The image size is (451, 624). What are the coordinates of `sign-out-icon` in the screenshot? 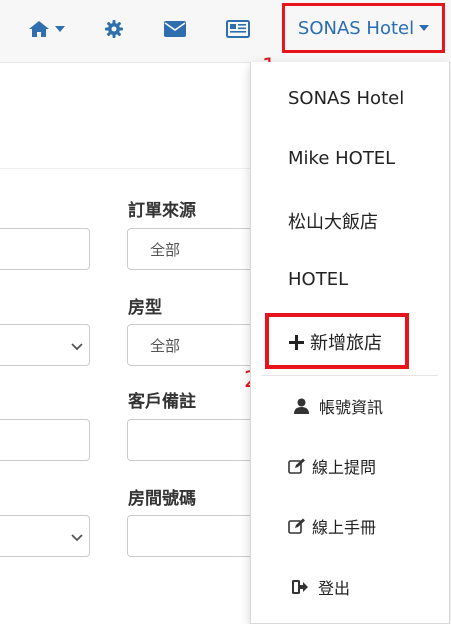 It's located at (300, 587).